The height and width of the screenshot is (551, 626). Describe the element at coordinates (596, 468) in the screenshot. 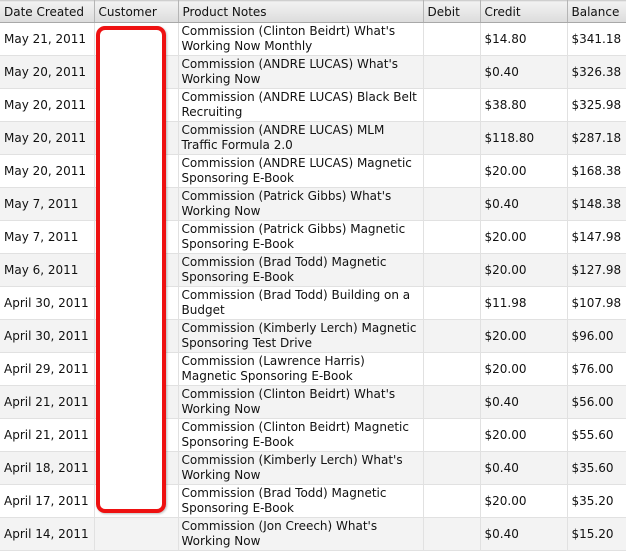

I see `balance-cell: $35.60` at that location.